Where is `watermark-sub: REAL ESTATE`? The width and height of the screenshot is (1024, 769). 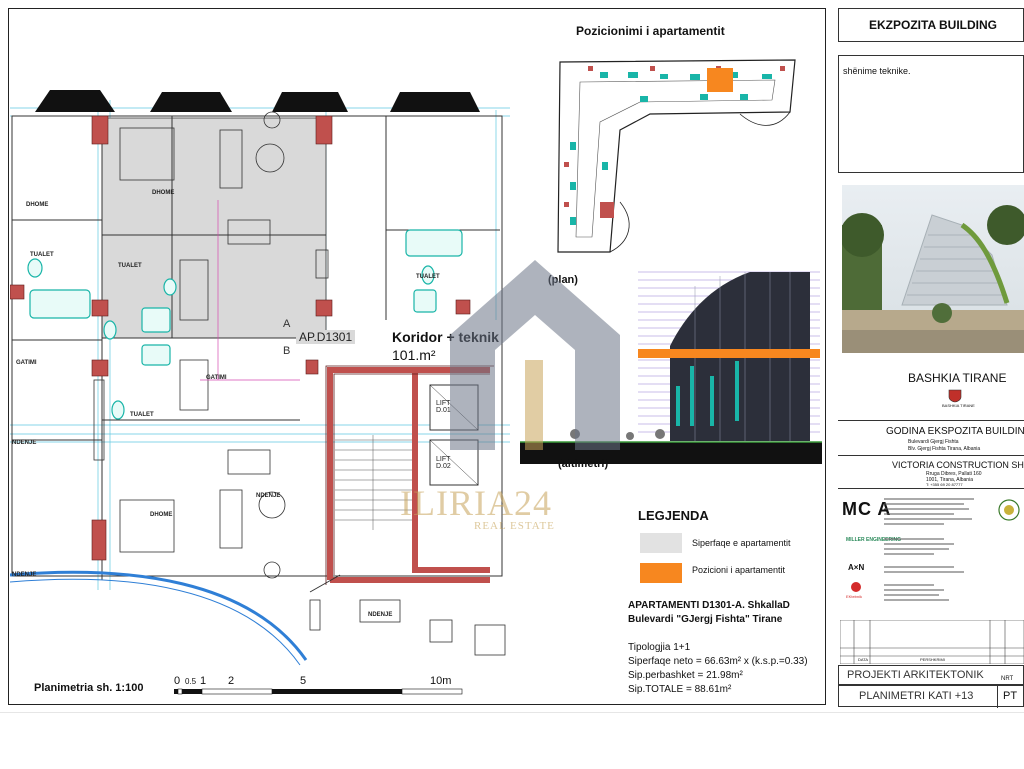
watermark-sub: REAL ESTATE is located at coordinates (514, 526).